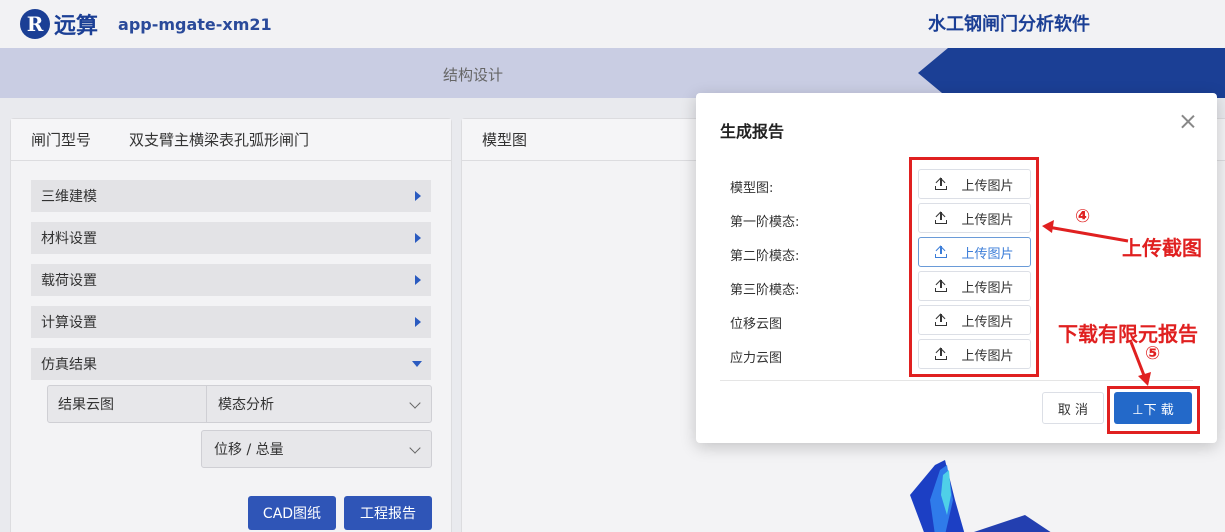 Image resolution: width=1225 pixels, height=532 pixels. Describe the element at coordinates (316, 449) in the screenshot. I see `component-select: 位移 / 总量` at that location.